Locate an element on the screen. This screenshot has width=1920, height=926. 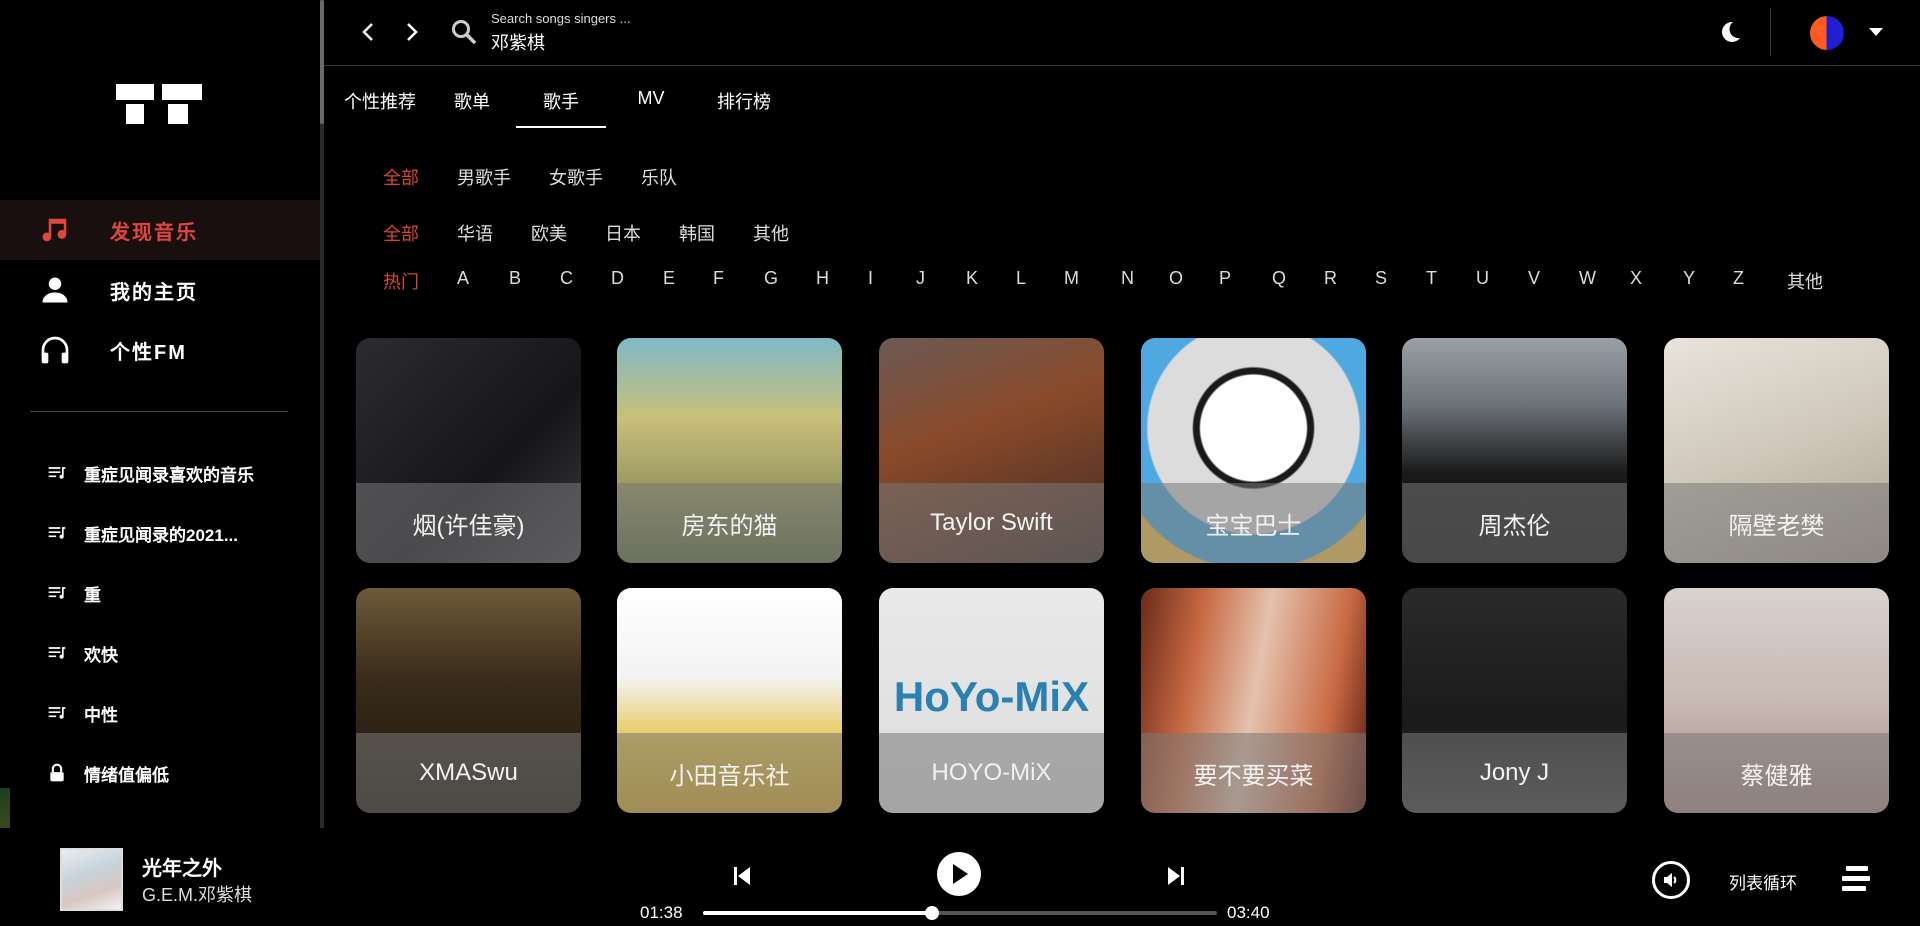
artist-card: Taylor Swift is located at coordinates (991, 450).